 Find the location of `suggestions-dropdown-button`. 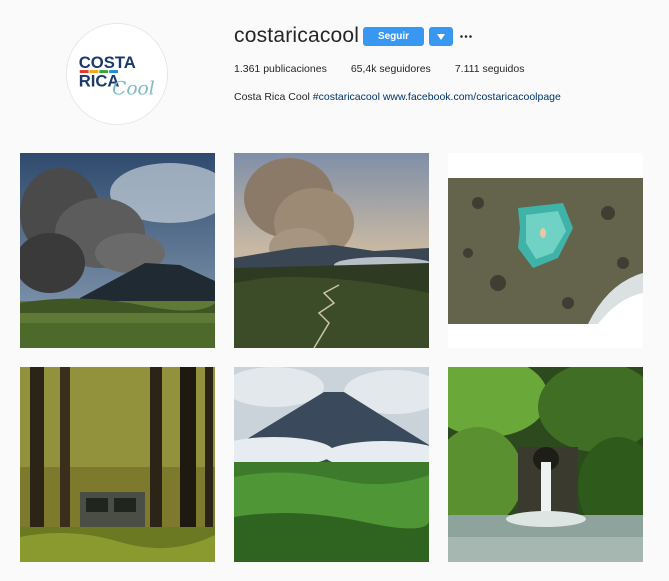

suggestions-dropdown-button is located at coordinates (441, 36).